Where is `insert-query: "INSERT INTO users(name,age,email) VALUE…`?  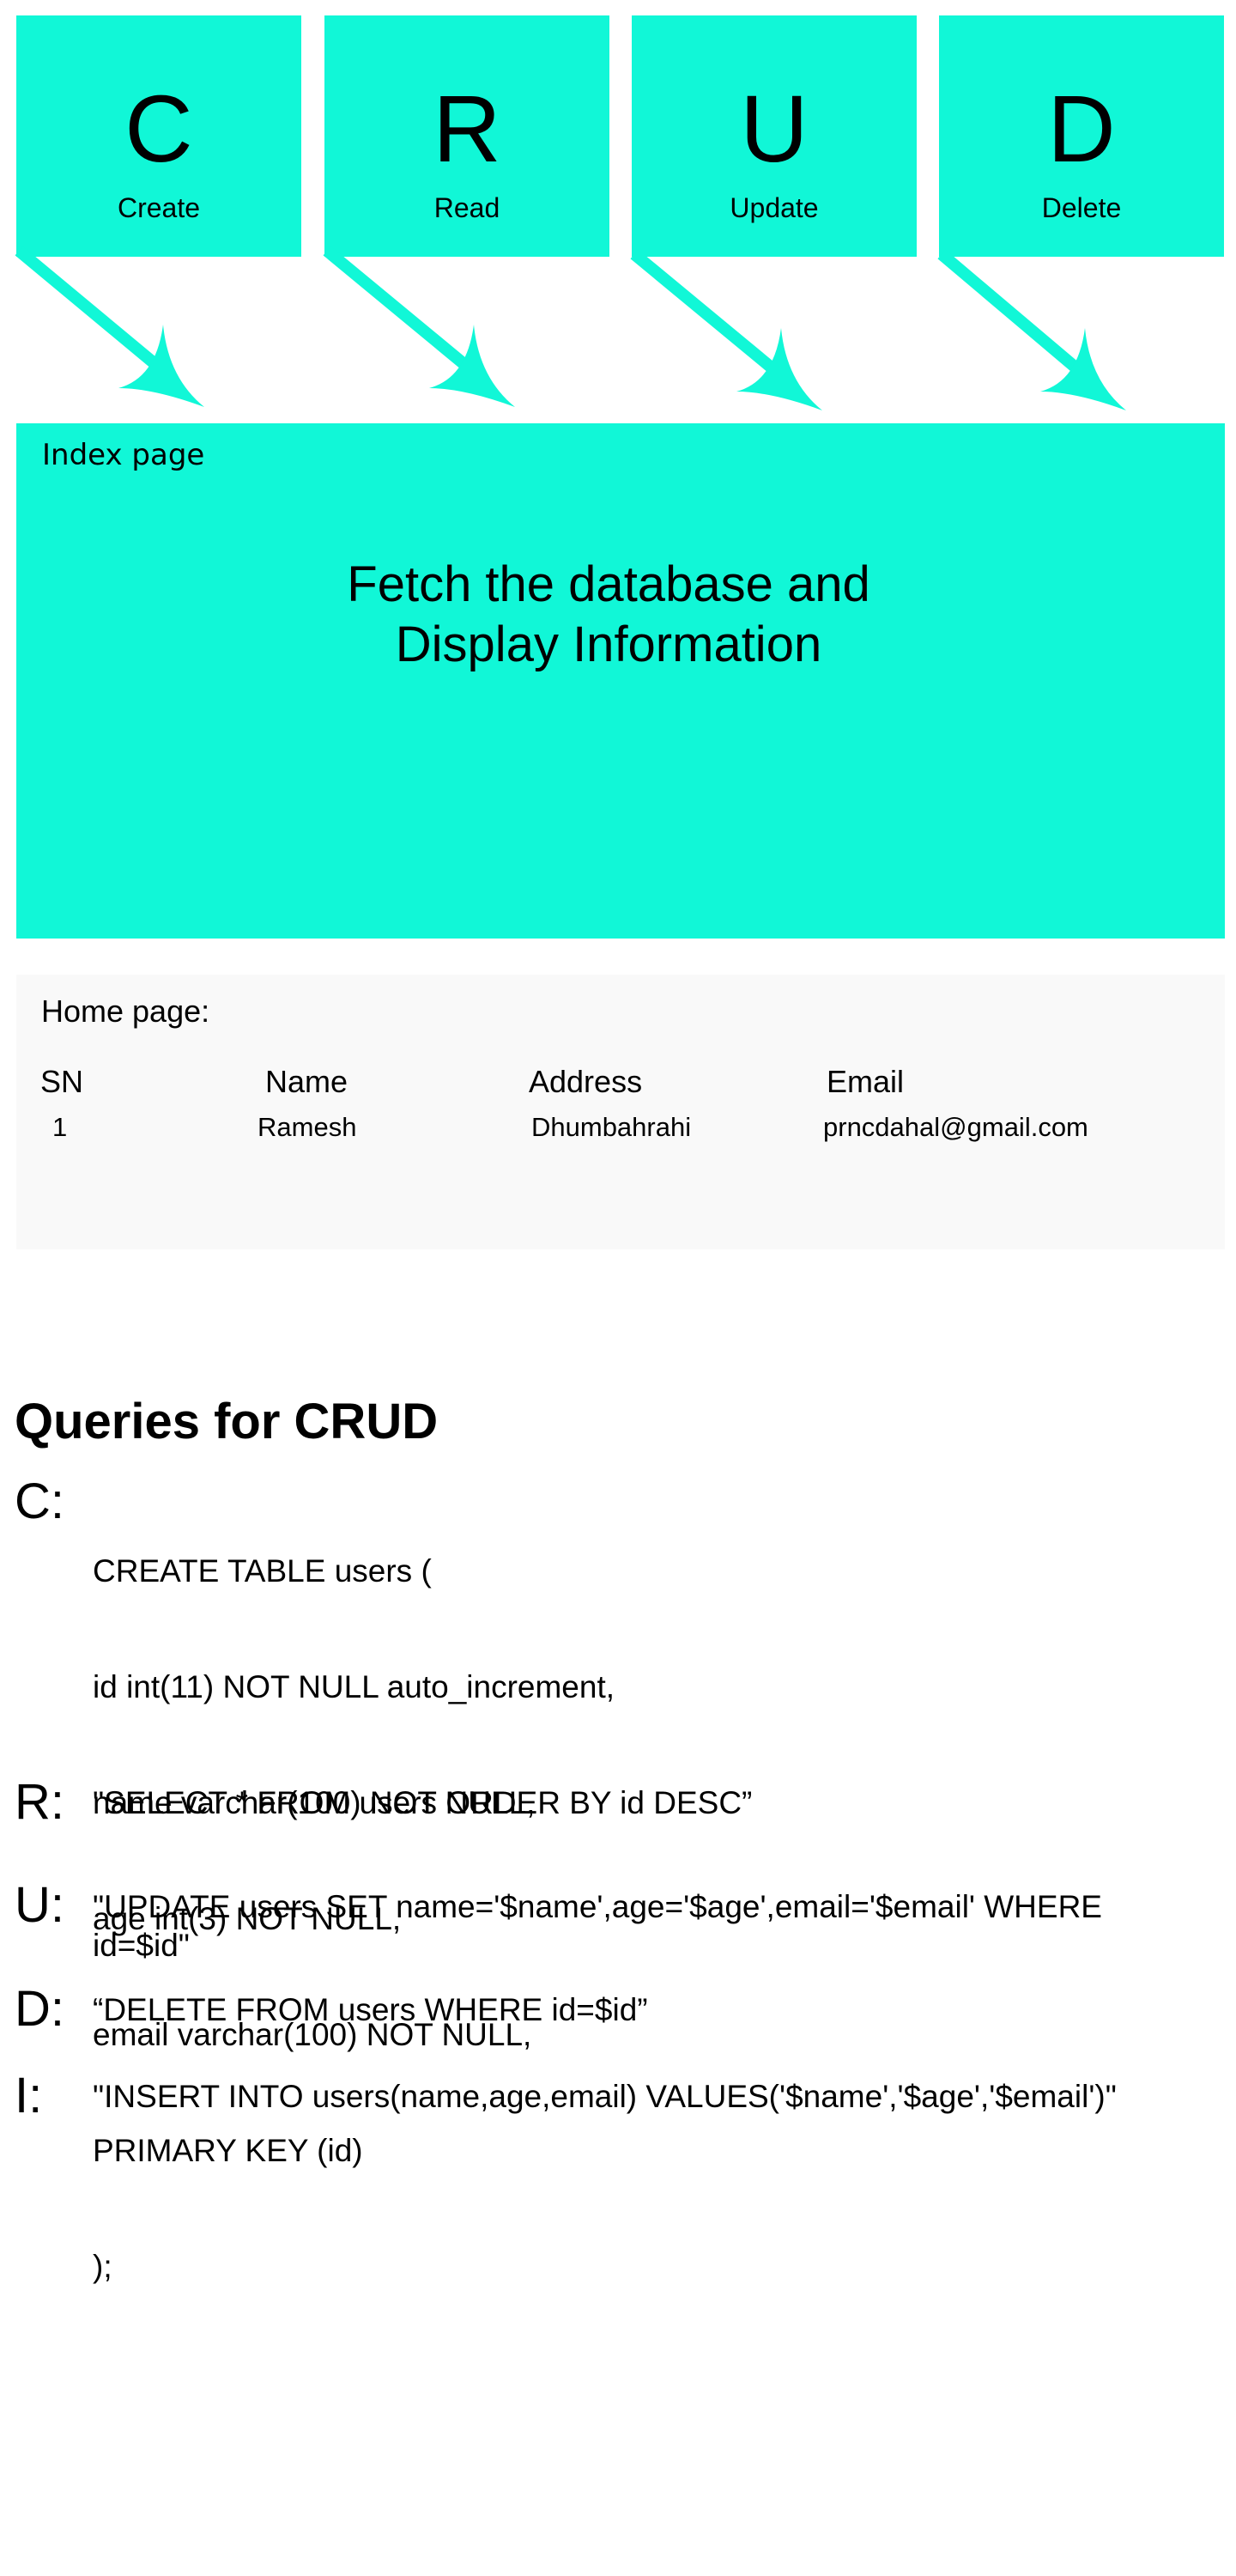
insert-query: "INSERT INTO users(name,age,email) VALUE… is located at coordinates (605, 2097).